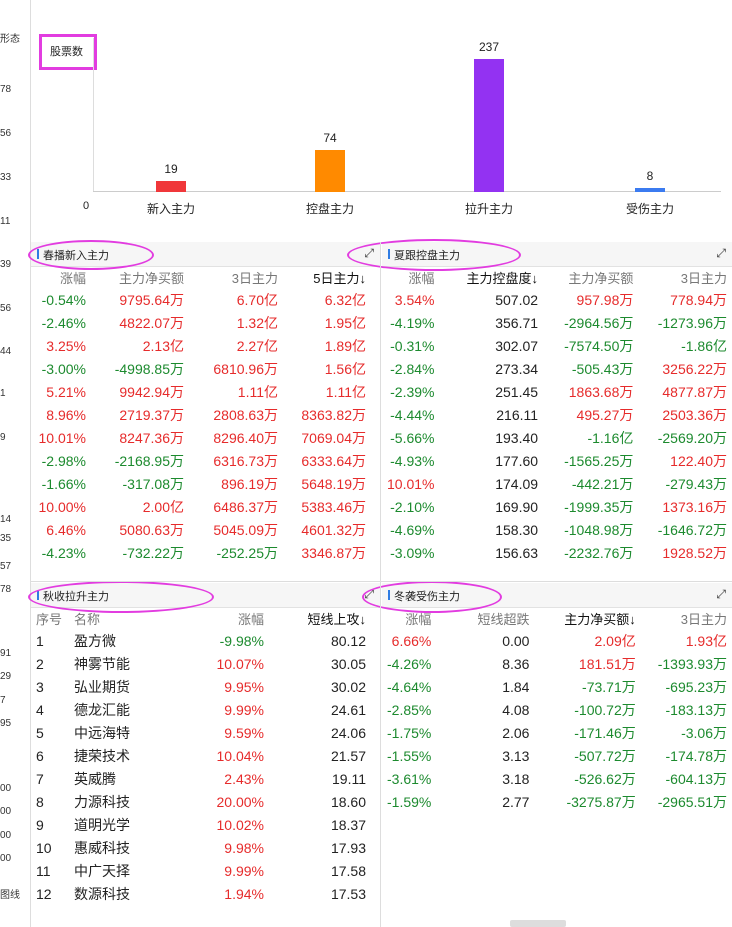  What do you see at coordinates (557, 506) in the screenshot?
I see `table-row: -2.10% 169.90 -1999.35万 1373.16万` at bounding box center [557, 506].